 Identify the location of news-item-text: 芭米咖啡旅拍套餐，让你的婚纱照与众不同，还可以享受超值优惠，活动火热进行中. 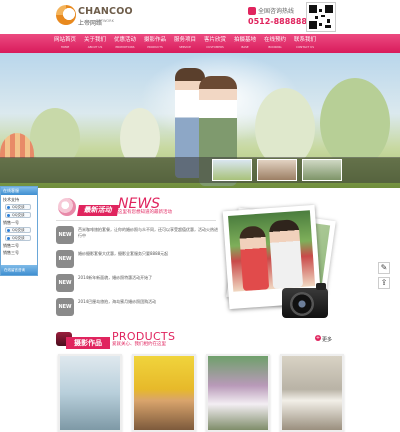
(148, 236).